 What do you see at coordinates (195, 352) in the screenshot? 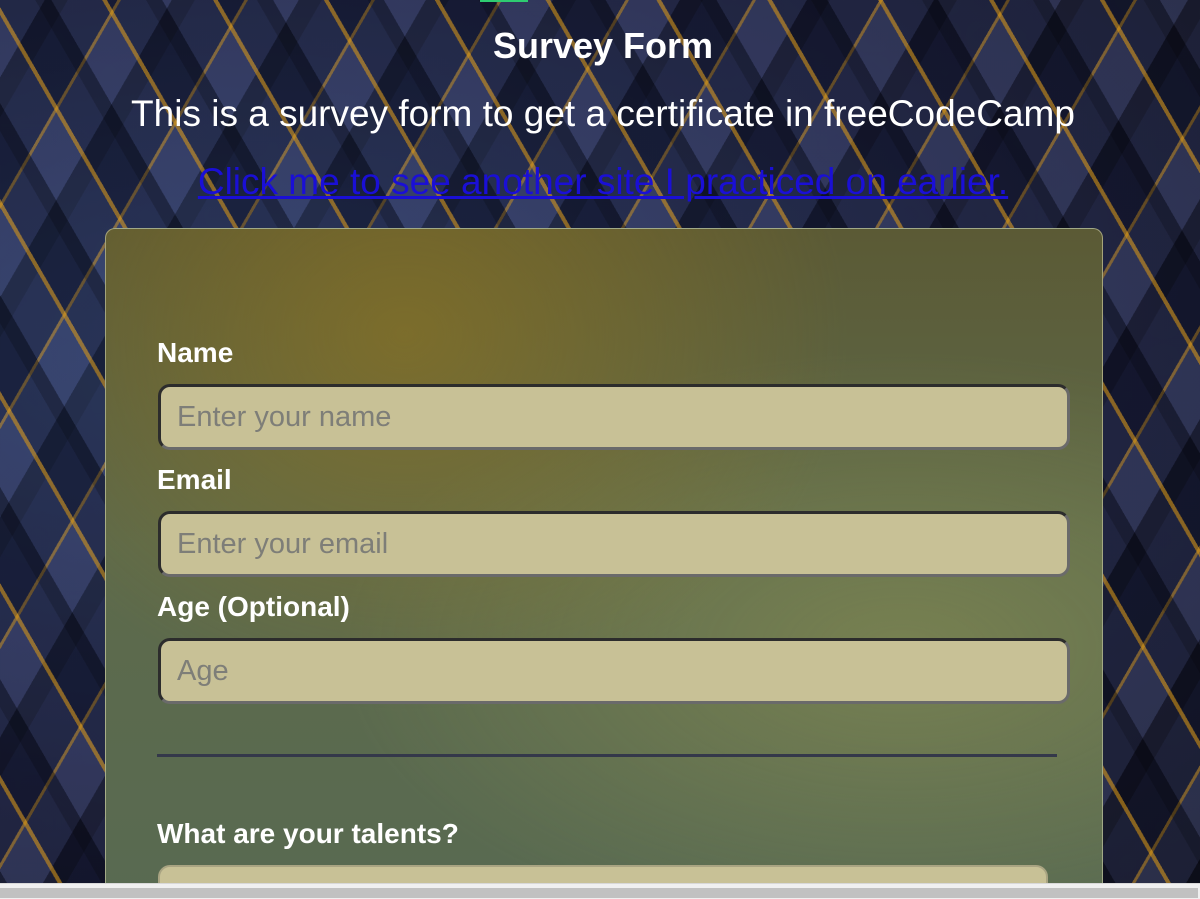
I see `name-label: Name` at bounding box center [195, 352].